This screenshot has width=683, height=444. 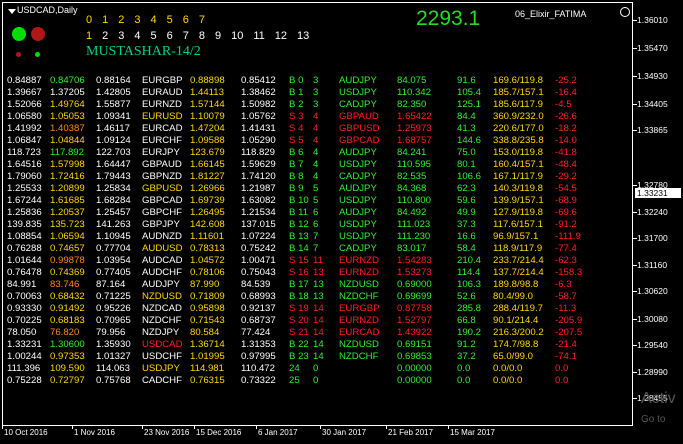 What do you see at coordinates (551, 14) in the screenshot?
I see `indicator-name: 06_Elixir_FATIMA` at bounding box center [551, 14].